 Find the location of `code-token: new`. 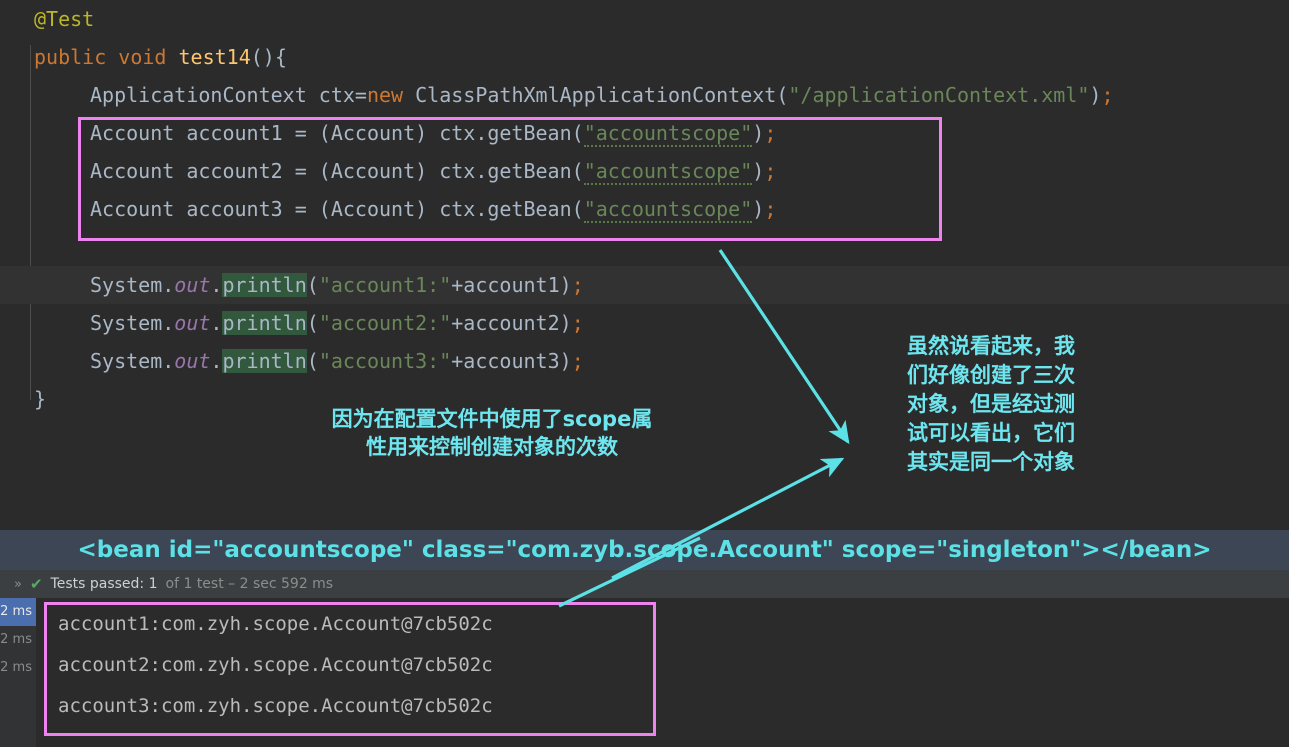

code-token: new is located at coordinates (385, 95).